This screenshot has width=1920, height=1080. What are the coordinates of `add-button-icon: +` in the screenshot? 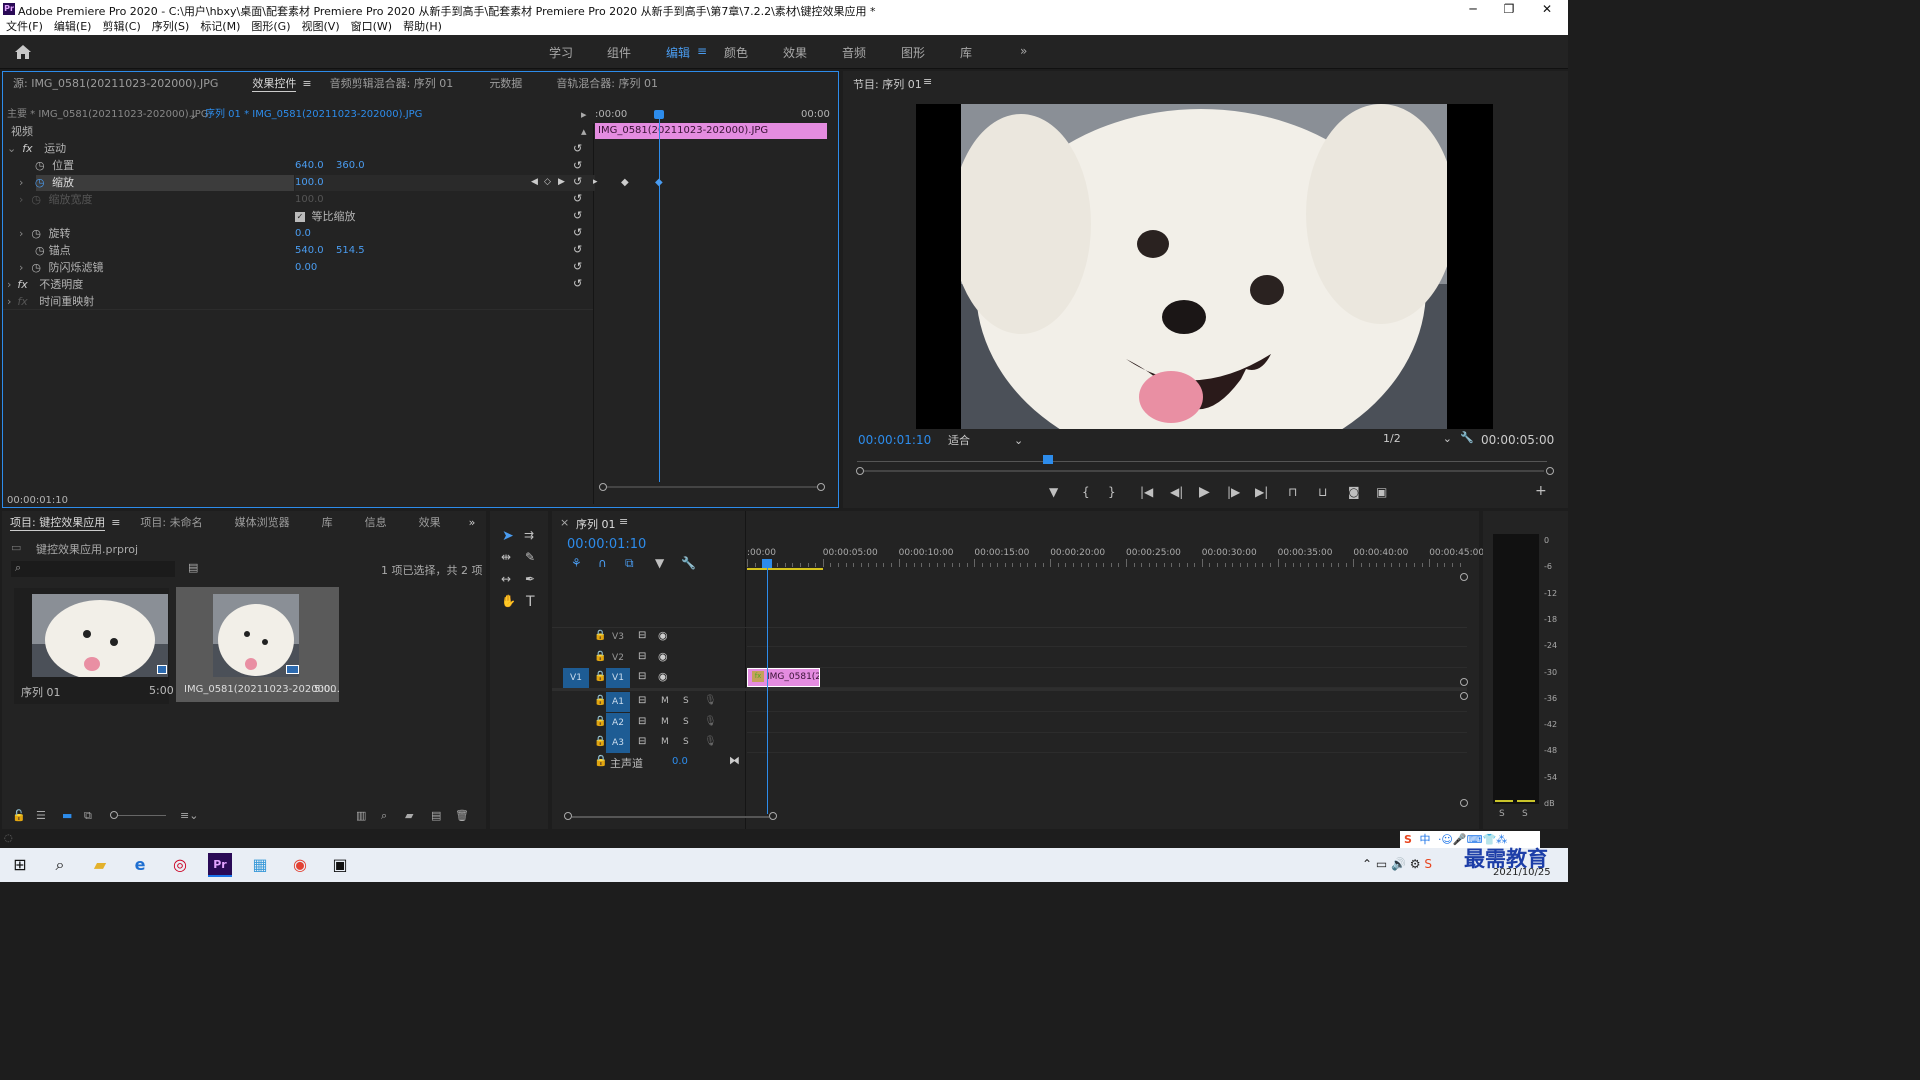 It's located at (1541, 491).